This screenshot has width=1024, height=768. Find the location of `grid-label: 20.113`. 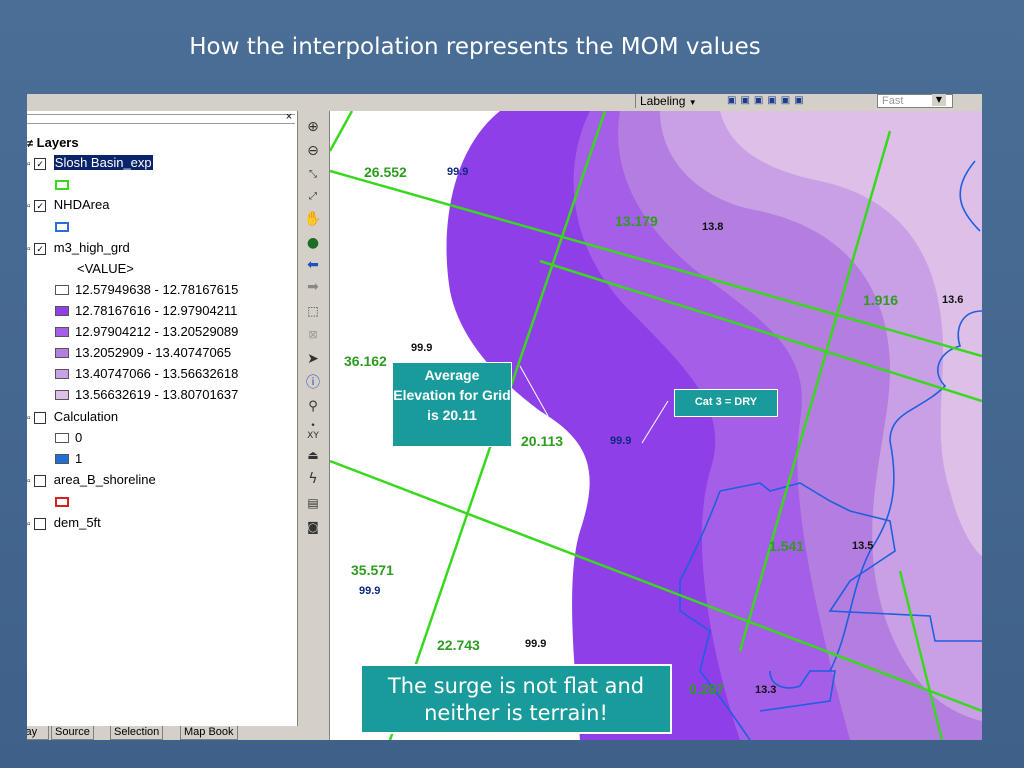

grid-label: 20.113 is located at coordinates (542, 441).